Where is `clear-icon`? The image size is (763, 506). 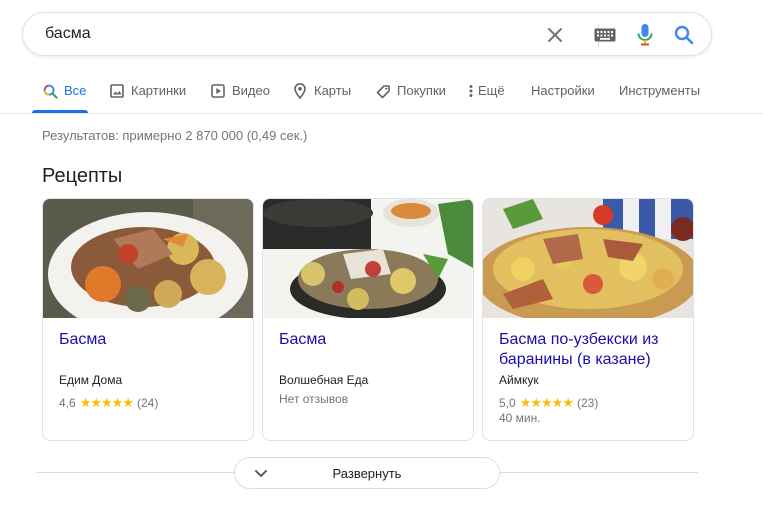
clear-icon is located at coordinates (555, 35).